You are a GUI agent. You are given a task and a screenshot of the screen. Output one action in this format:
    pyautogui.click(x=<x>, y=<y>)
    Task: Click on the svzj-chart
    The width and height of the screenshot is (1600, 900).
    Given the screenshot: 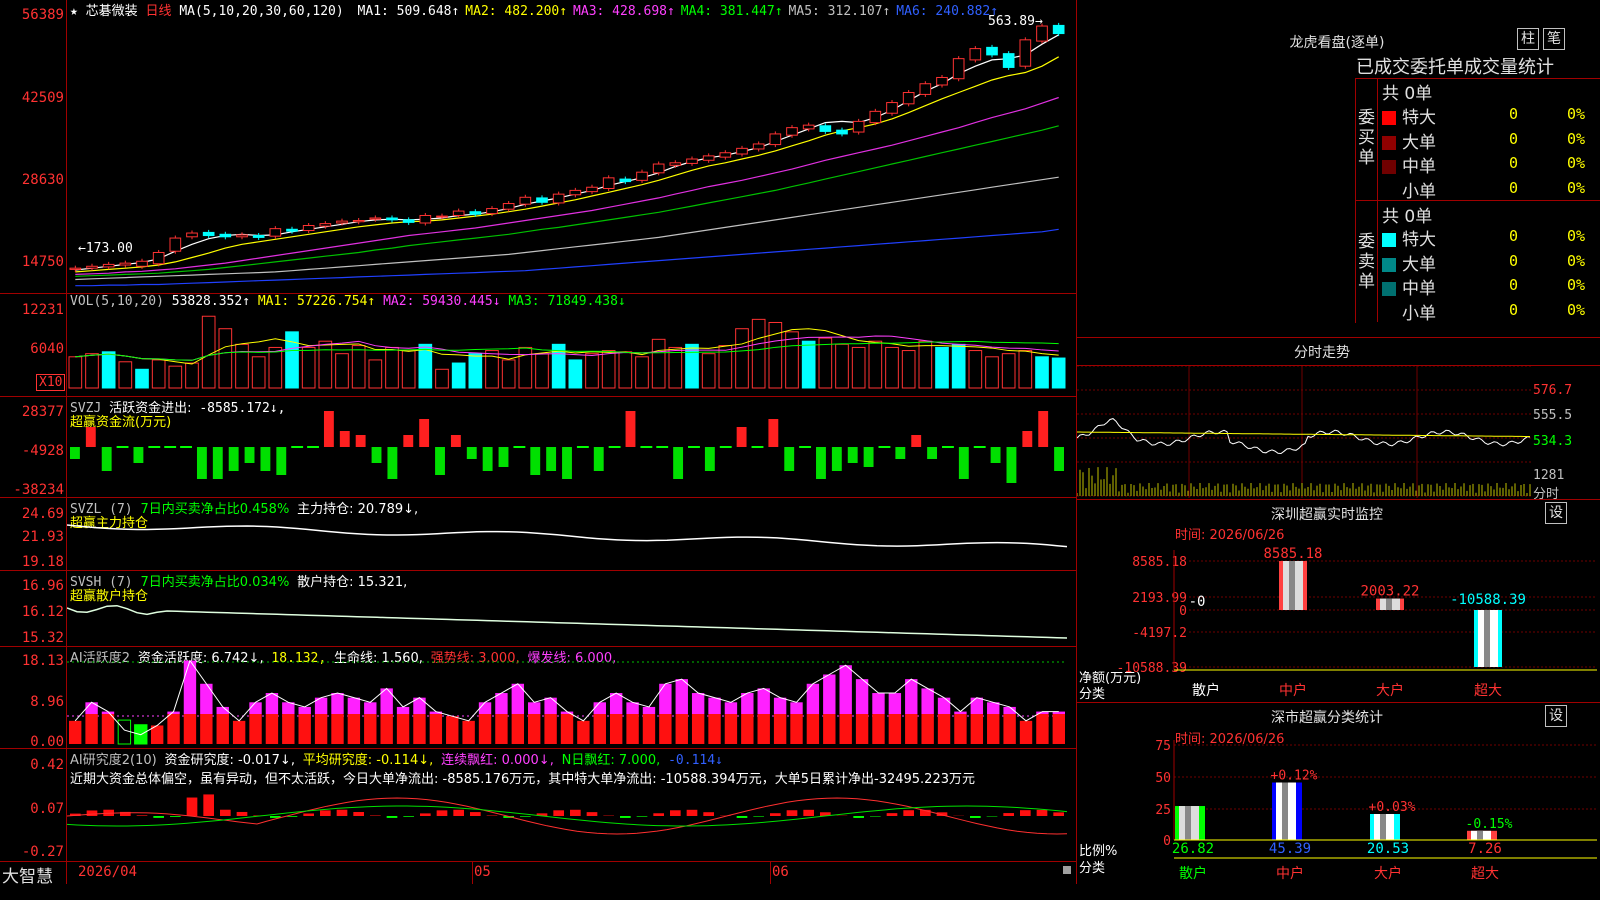 What is the action you would take?
    pyautogui.click(x=571, y=450)
    